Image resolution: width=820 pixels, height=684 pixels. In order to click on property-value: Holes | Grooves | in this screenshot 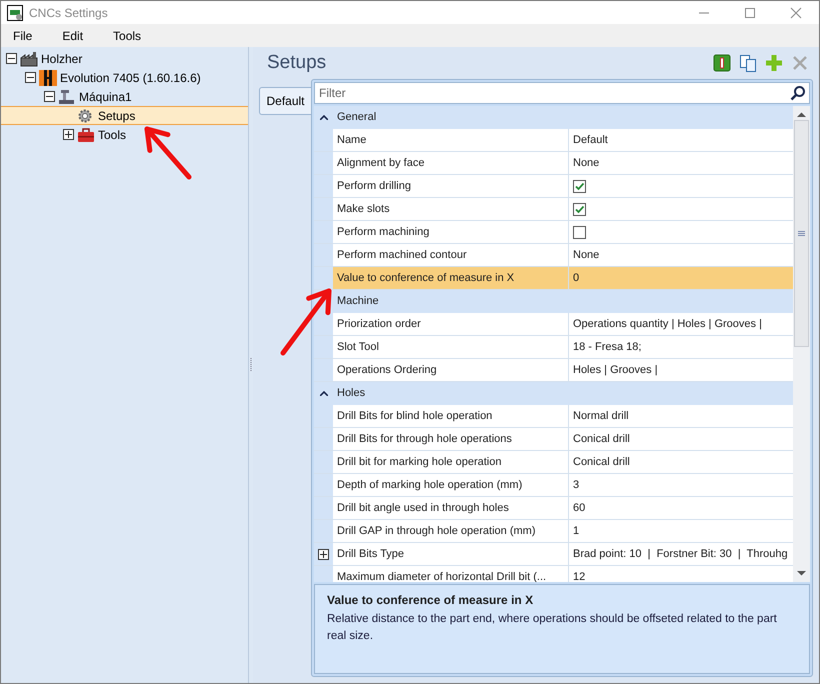, I will do `click(681, 370)`.